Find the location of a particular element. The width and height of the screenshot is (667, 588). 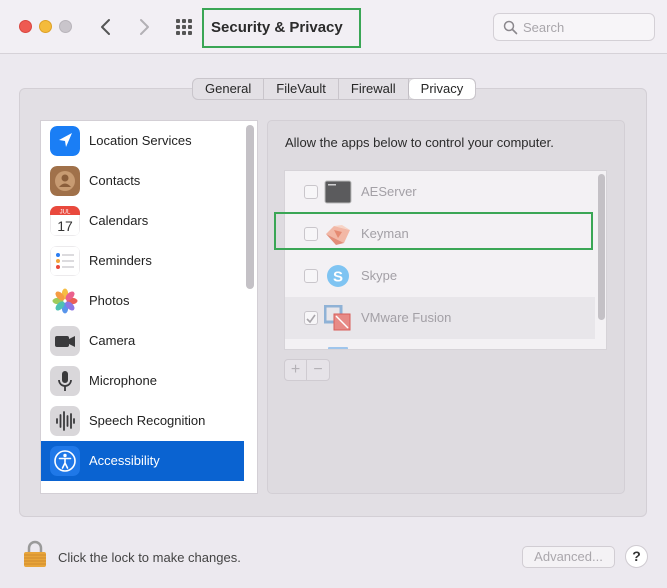

app-checkbox-checked is located at coordinates (311, 318).